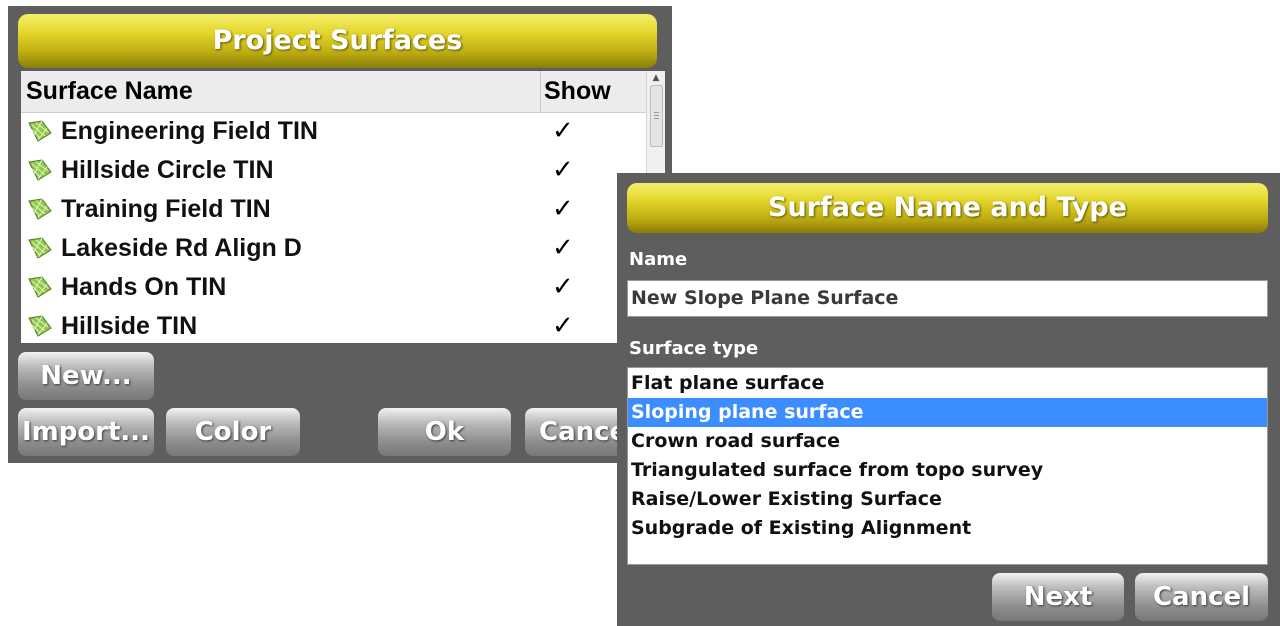  Describe the element at coordinates (656, 112) in the screenshot. I see `scroll-grip` at that location.